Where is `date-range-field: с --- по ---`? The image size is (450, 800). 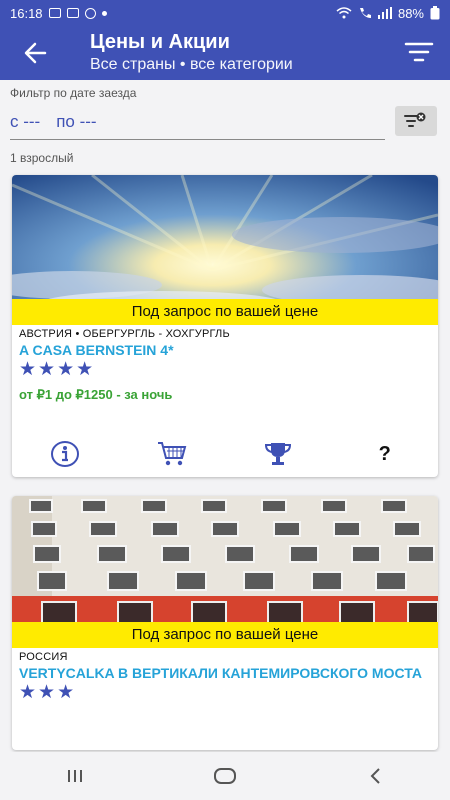
date-range-field: с --- по --- is located at coordinates (197, 126).